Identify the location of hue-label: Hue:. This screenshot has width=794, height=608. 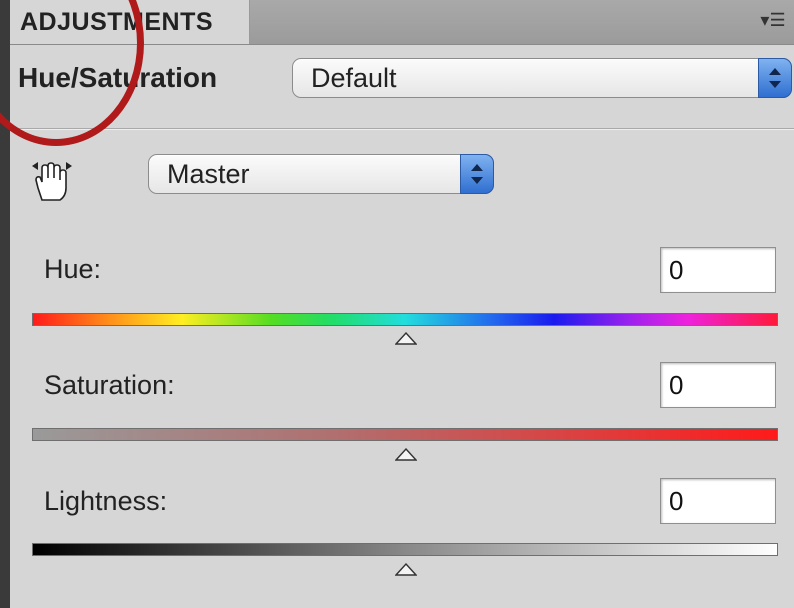
(73, 269).